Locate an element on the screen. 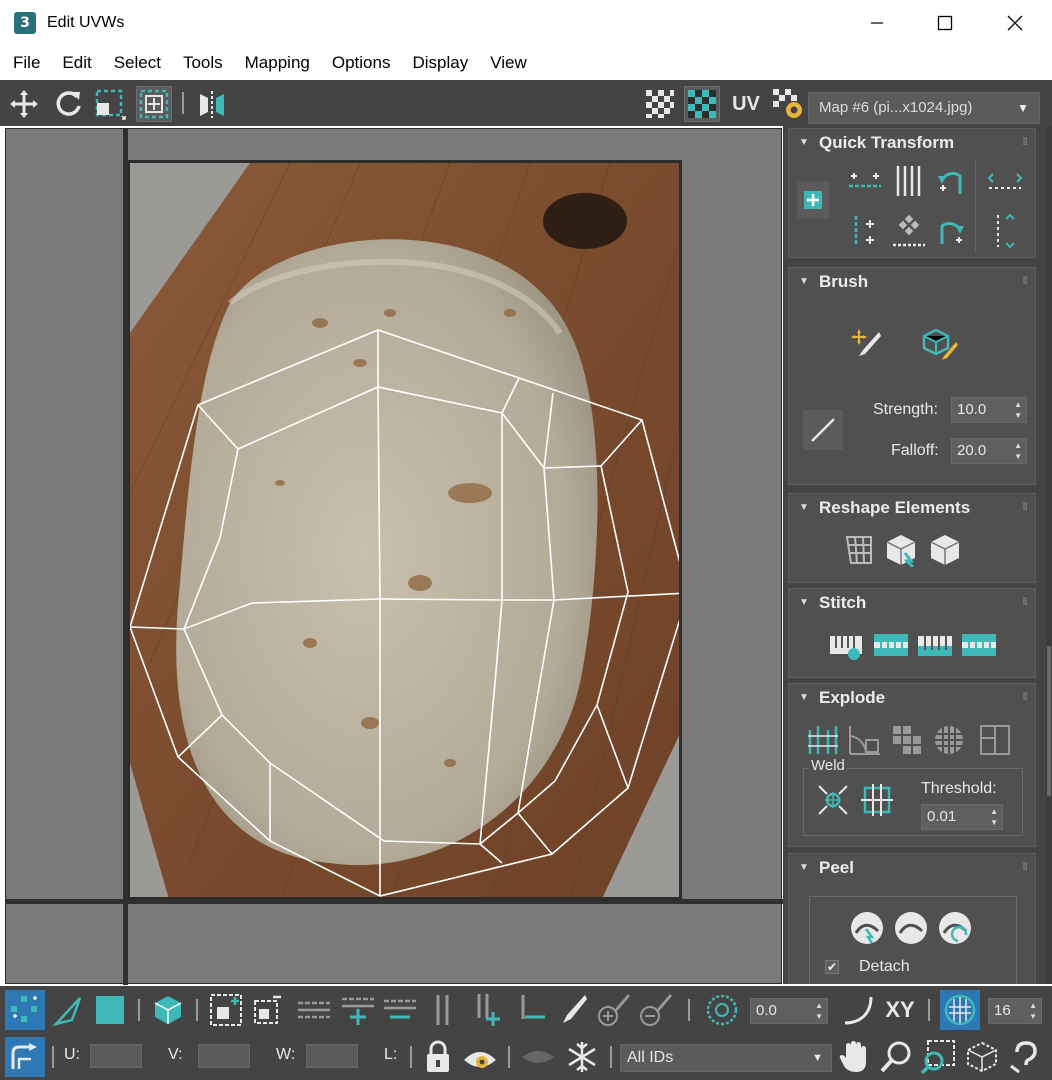  menu-edit: Edit is located at coordinates (76, 63).